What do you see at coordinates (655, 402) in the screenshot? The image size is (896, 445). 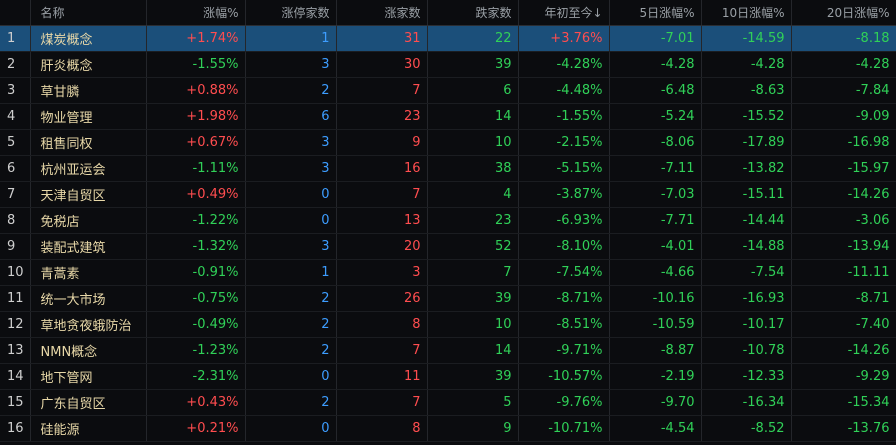 I see `change-5d-cell: -9.70` at bounding box center [655, 402].